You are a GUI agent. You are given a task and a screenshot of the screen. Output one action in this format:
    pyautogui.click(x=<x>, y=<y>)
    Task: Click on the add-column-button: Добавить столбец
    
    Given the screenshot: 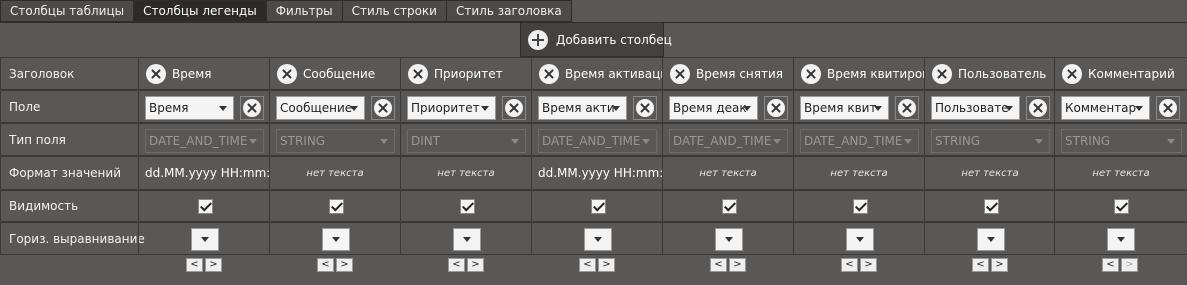 What is the action you would take?
    pyautogui.click(x=596, y=40)
    